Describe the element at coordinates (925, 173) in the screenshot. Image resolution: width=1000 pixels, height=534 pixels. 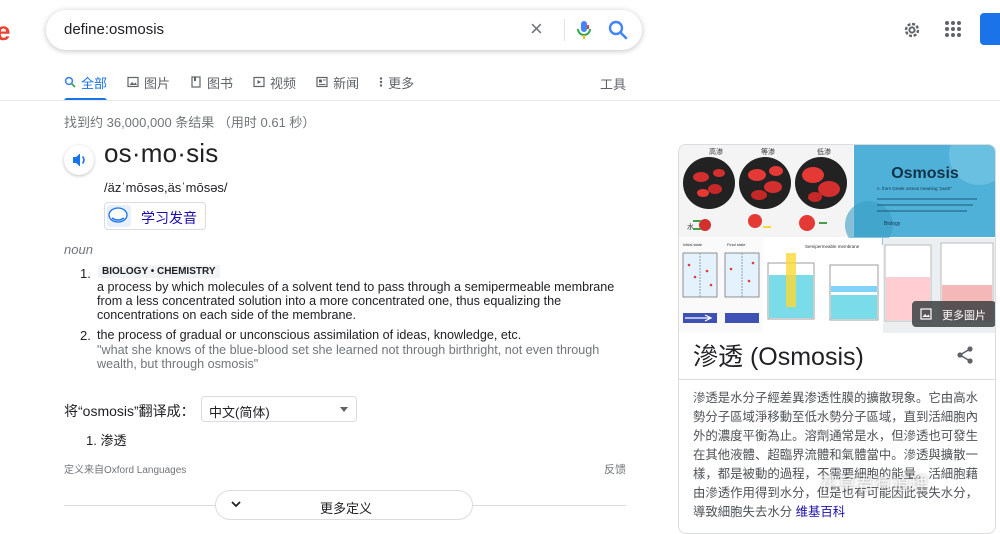
I see `osmosis-card-title: Osmosis` at that location.